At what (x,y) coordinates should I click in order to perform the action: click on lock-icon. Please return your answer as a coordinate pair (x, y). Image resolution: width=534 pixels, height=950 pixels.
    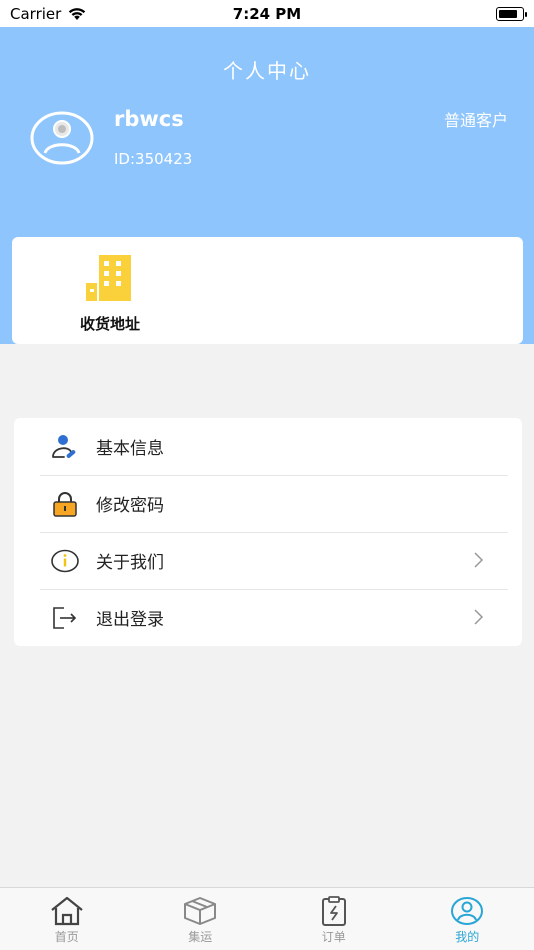
    Looking at the image, I should click on (65, 504).